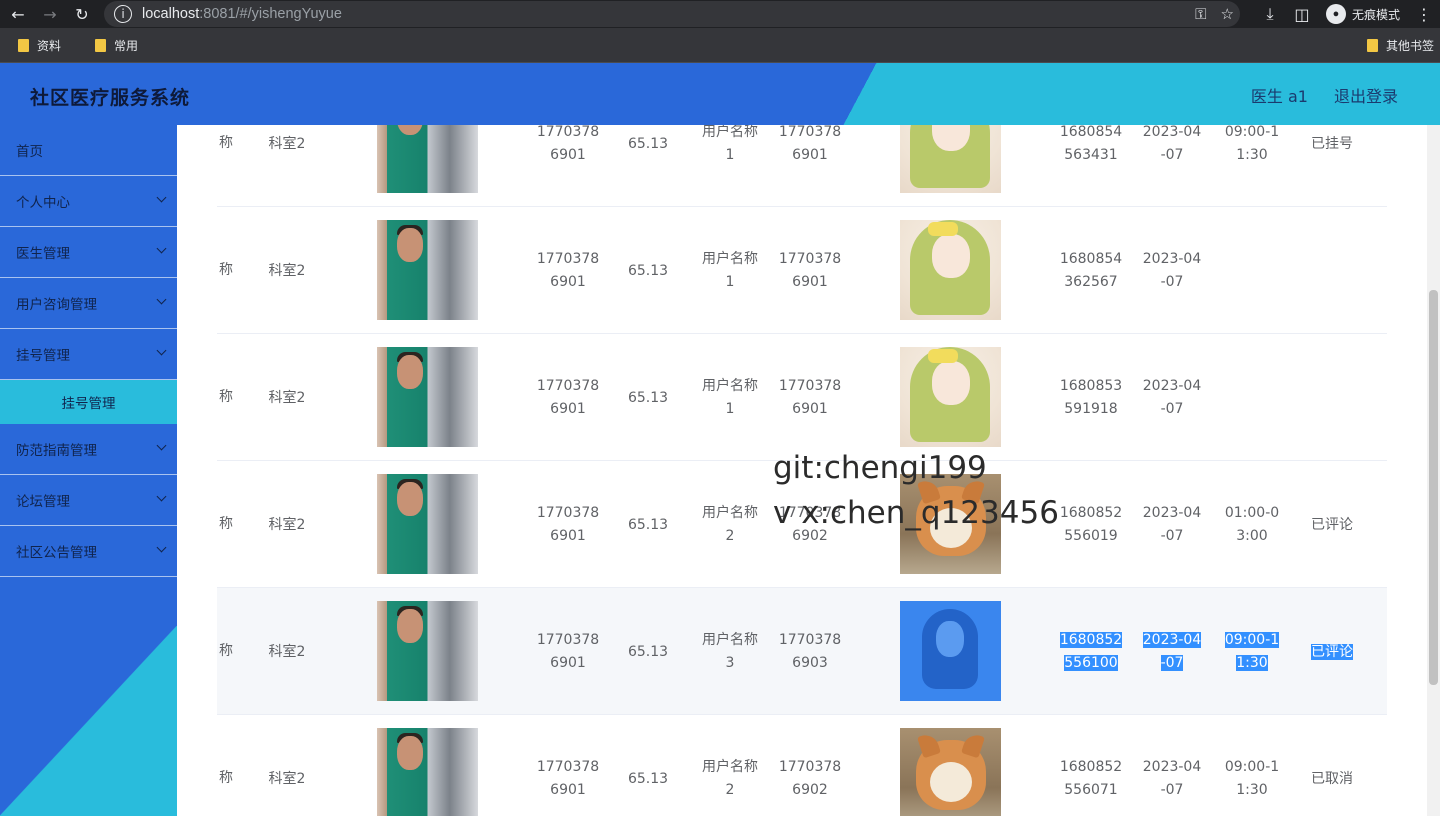 This screenshot has height=816, width=1440. I want to click on address-bar: i localhost:8081/#/yishengYuyue ⚿ ☆, so click(672, 14).